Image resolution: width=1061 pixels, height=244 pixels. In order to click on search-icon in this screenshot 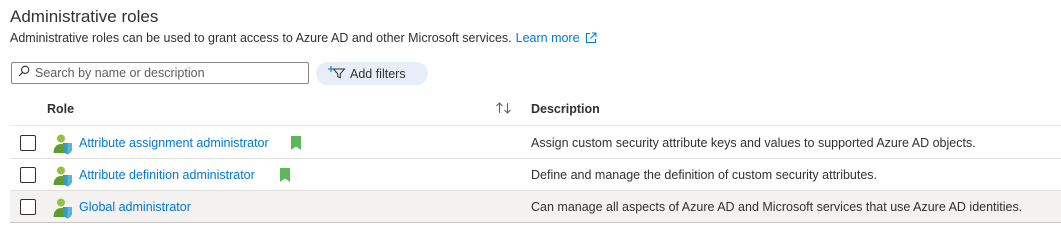, I will do `click(24, 73)`.